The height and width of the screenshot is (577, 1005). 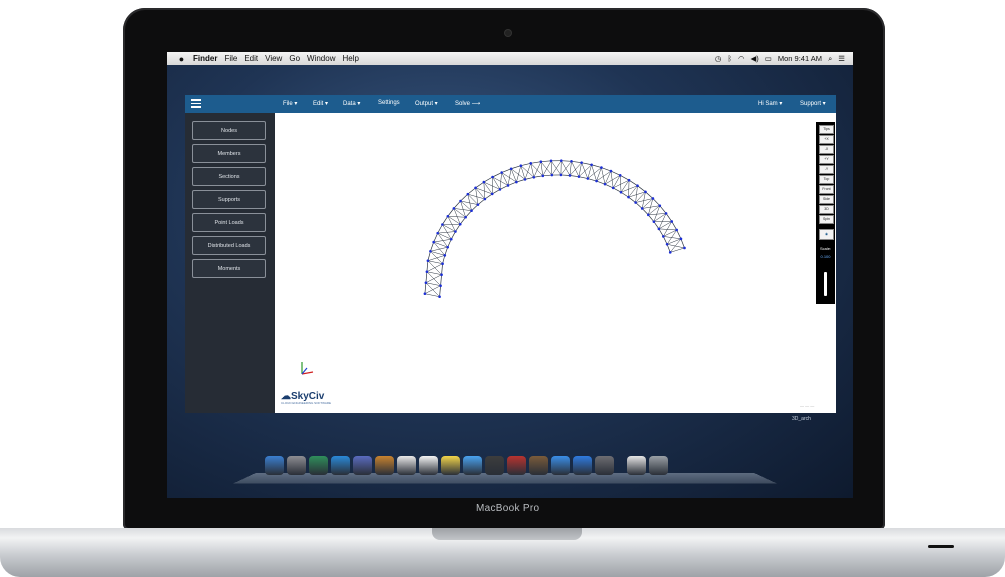 I want to click on distributed-loads-button: Distributed Loads, so click(x=229, y=245).